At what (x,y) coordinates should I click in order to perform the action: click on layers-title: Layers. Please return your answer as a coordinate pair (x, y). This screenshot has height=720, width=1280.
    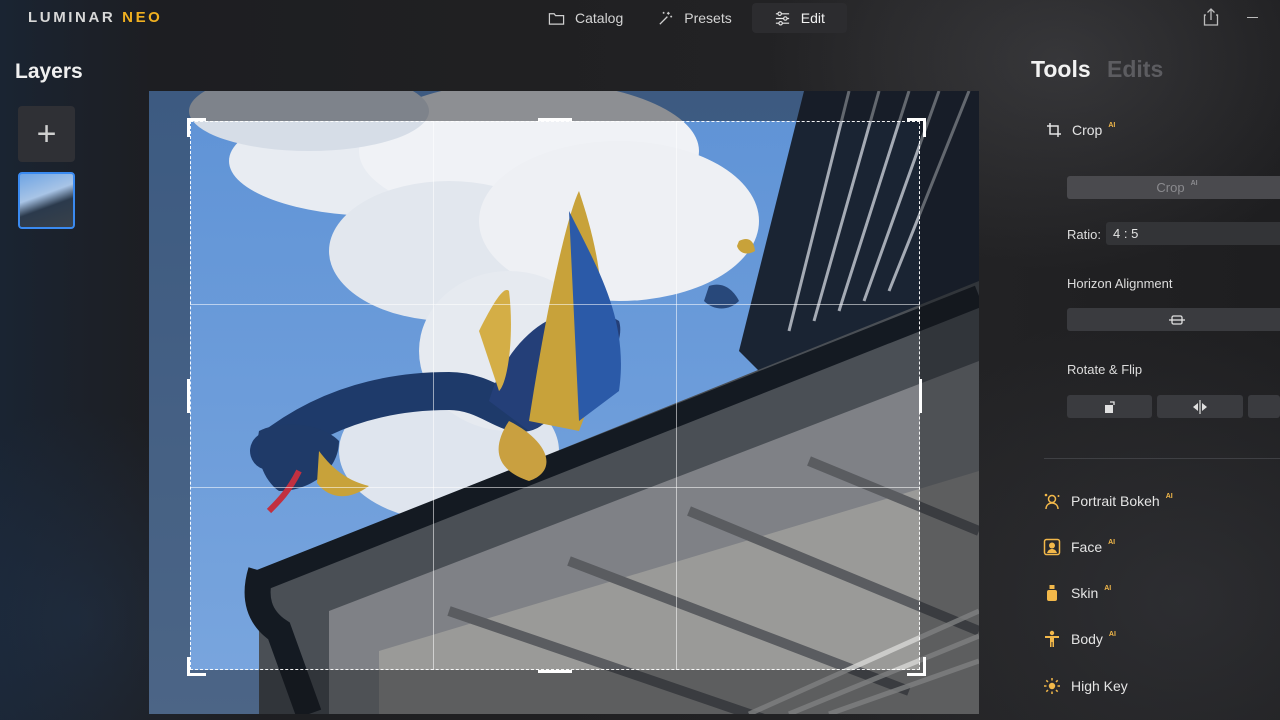
    Looking at the image, I should click on (49, 71).